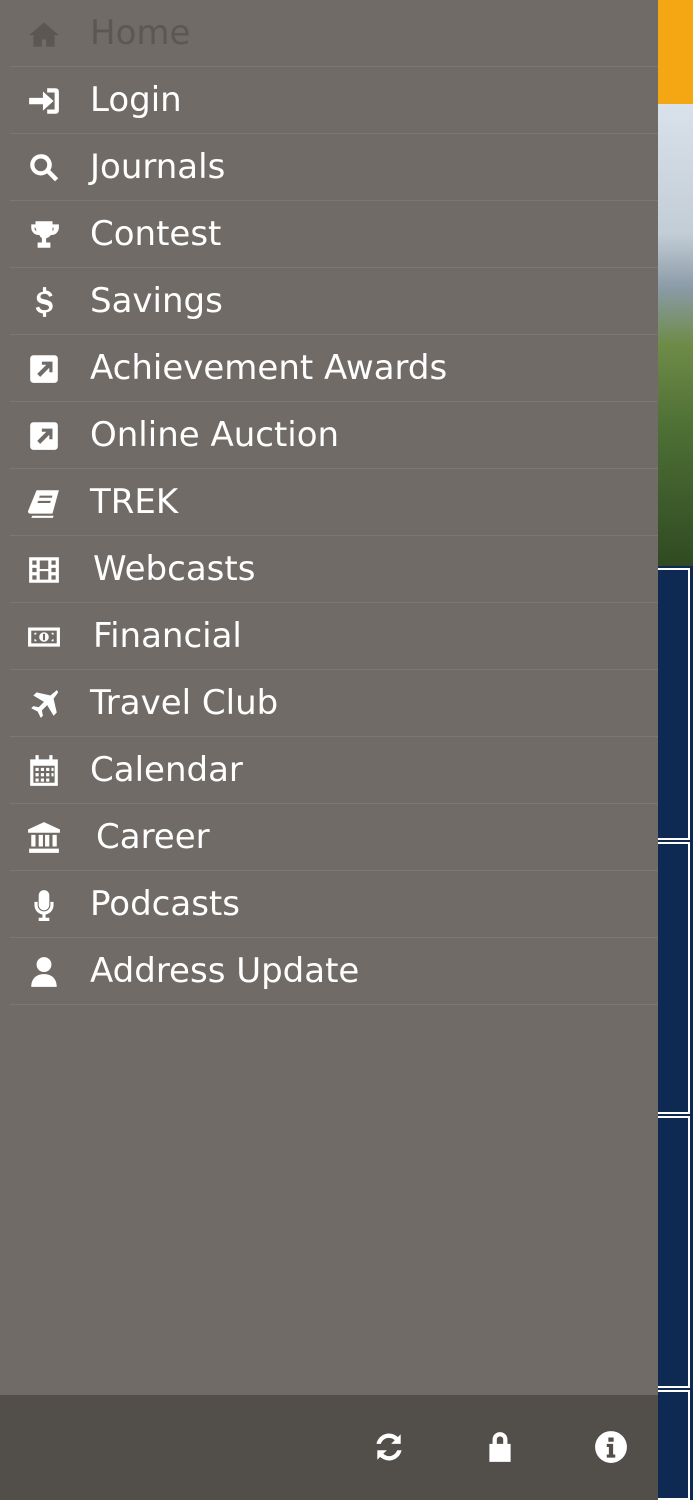 The width and height of the screenshot is (693, 1500). What do you see at coordinates (44, 34) in the screenshot?
I see `home-icon` at bounding box center [44, 34].